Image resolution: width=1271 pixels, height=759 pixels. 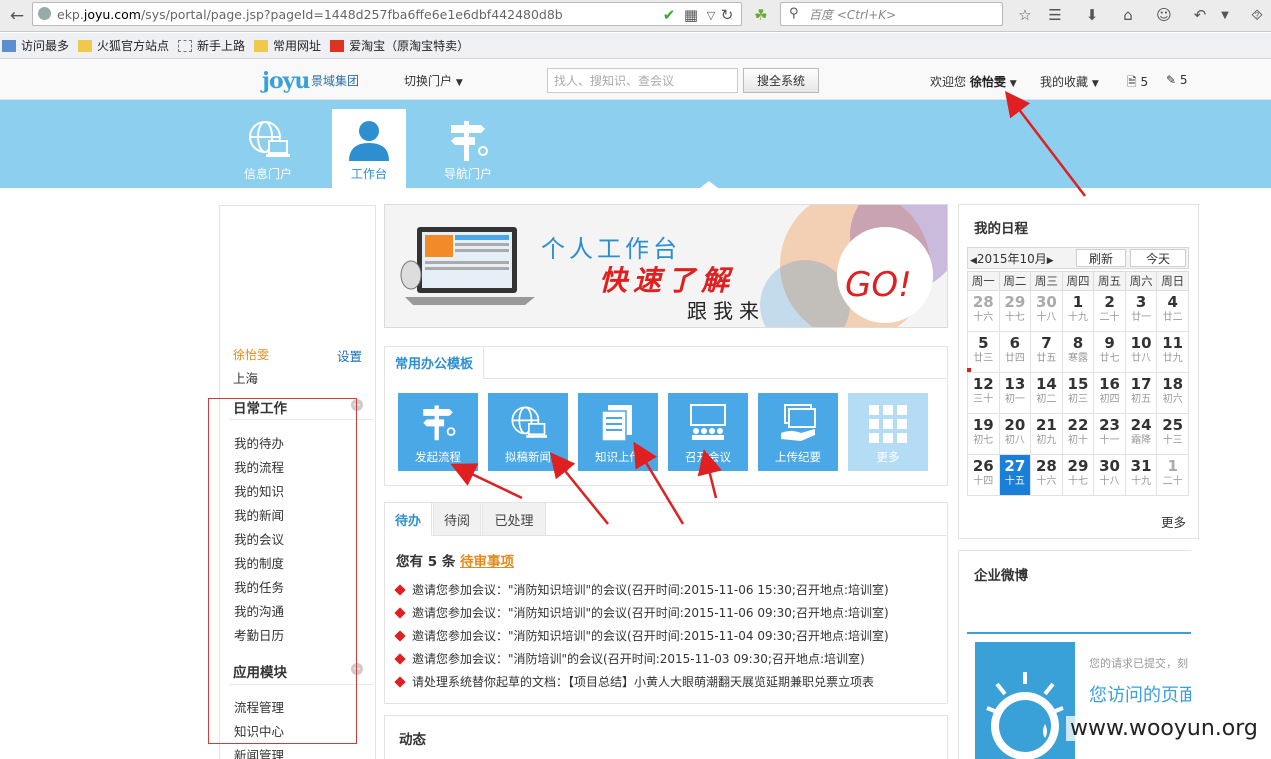 I want to click on calendar-day: 20 初八, so click(x=1015, y=434).